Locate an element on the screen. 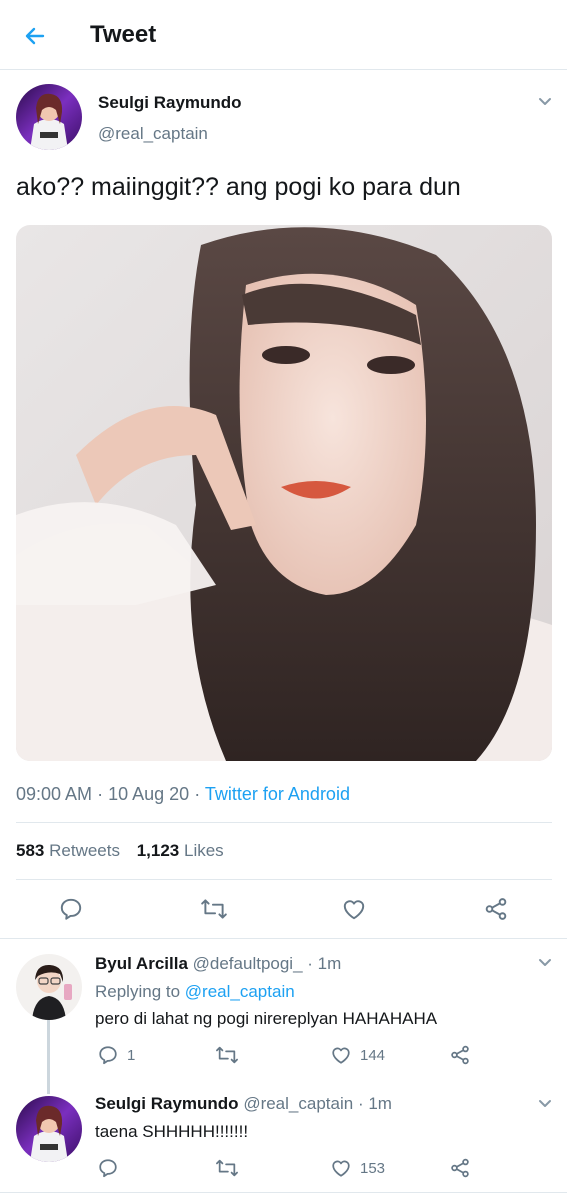 This screenshot has width=567, height=1200. reply-1-retweet-button is located at coordinates (231, 1055).